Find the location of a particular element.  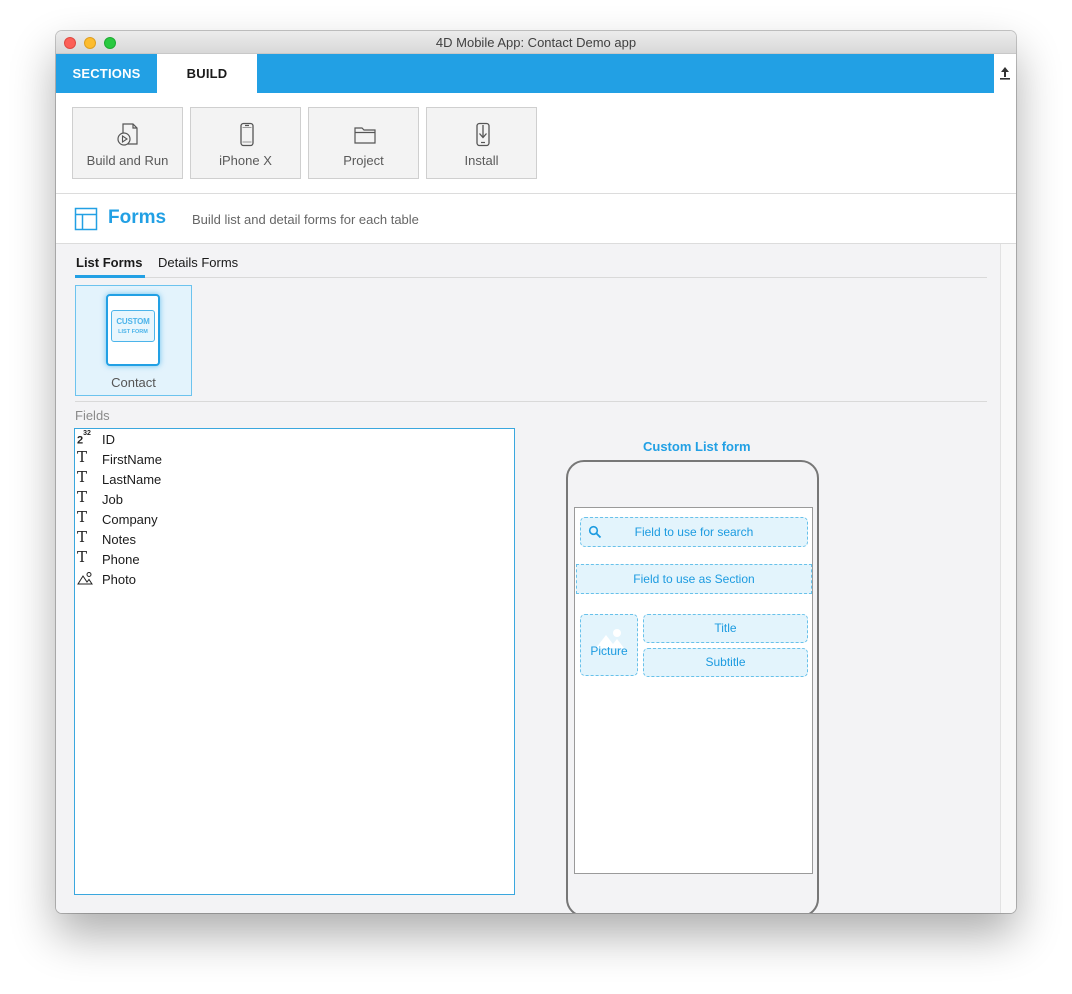

picture-field-dropzone: Picture is located at coordinates (609, 645).